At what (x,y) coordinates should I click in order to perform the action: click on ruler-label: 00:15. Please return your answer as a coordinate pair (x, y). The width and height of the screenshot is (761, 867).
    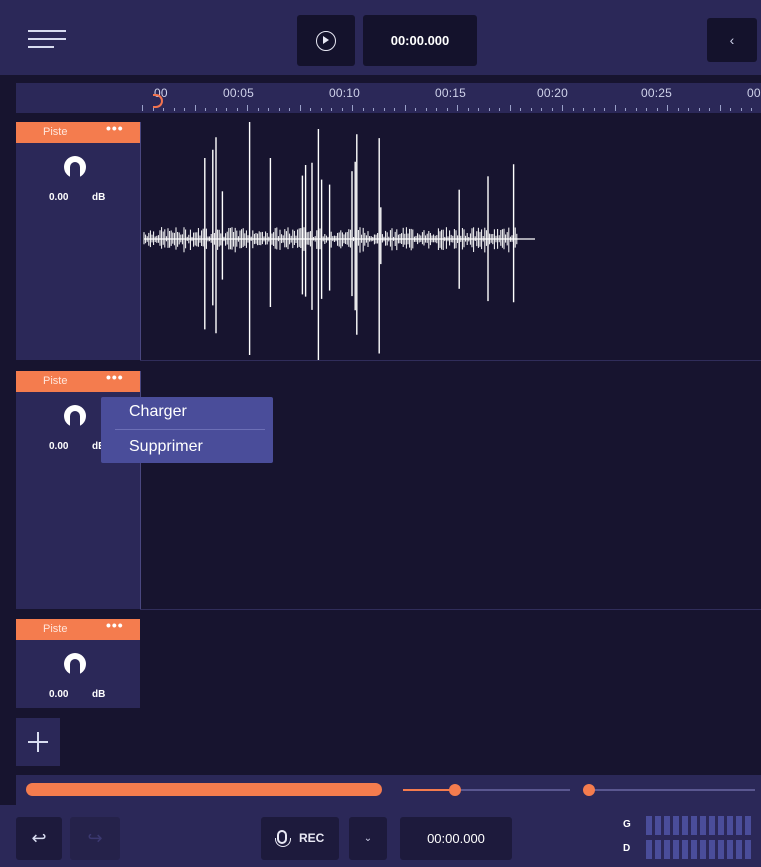
    Looking at the image, I should click on (451, 93).